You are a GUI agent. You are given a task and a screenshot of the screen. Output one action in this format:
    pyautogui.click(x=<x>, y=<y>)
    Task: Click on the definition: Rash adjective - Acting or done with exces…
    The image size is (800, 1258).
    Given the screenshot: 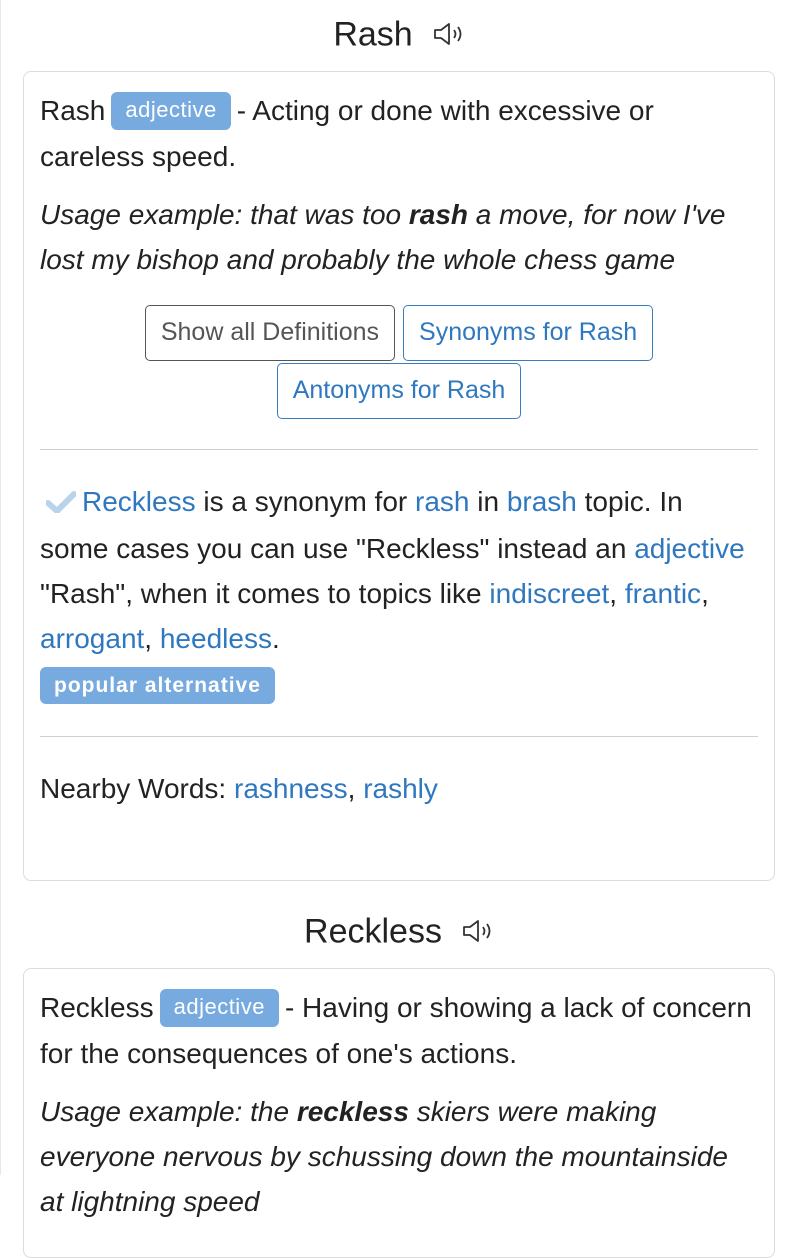 What is the action you would take?
    pyautogui.click(x=399, y=133)
    